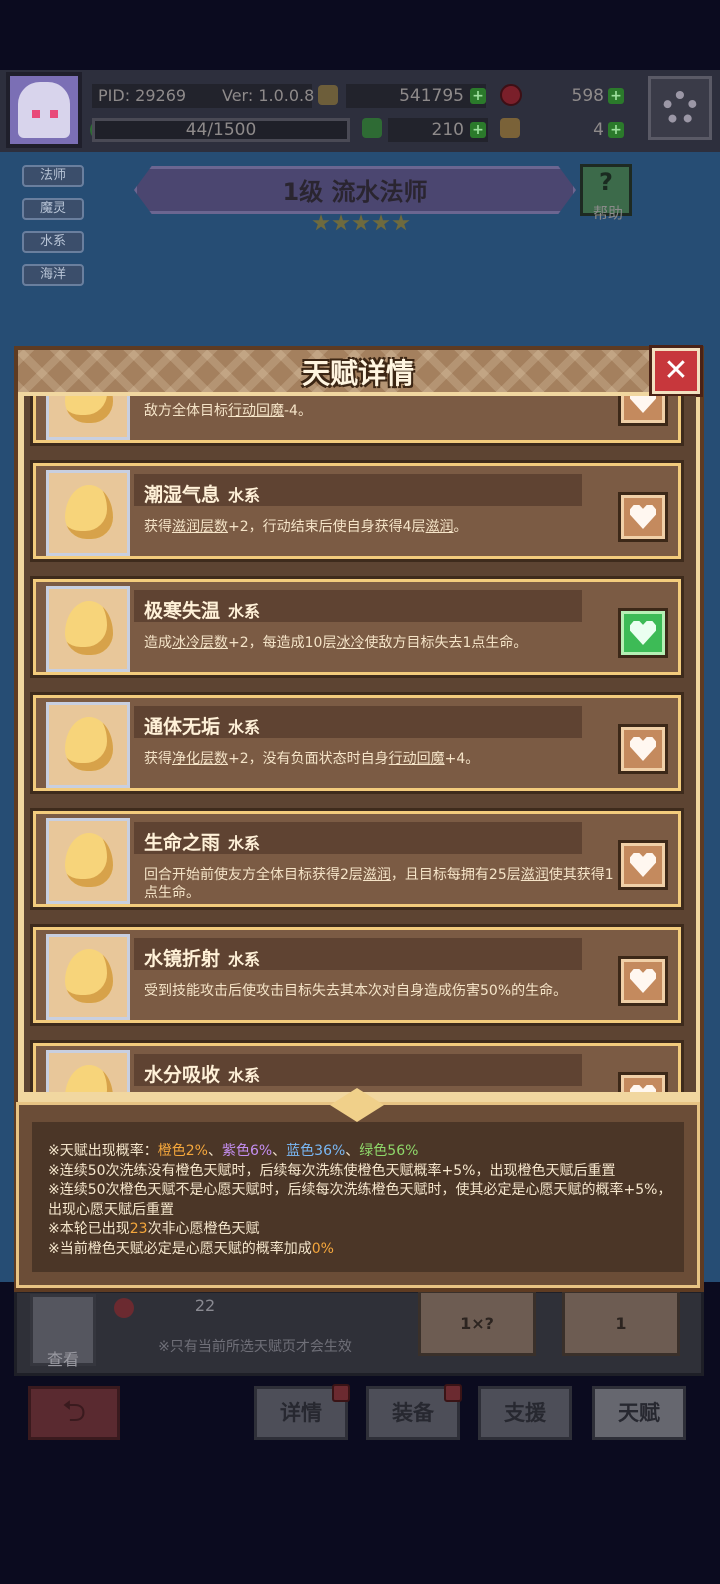  I want to click on talent-card-body: 通体无垢 水系 获得净化层数+2，没有负面状态时自身行动回魔+4。, so click(357, 743).